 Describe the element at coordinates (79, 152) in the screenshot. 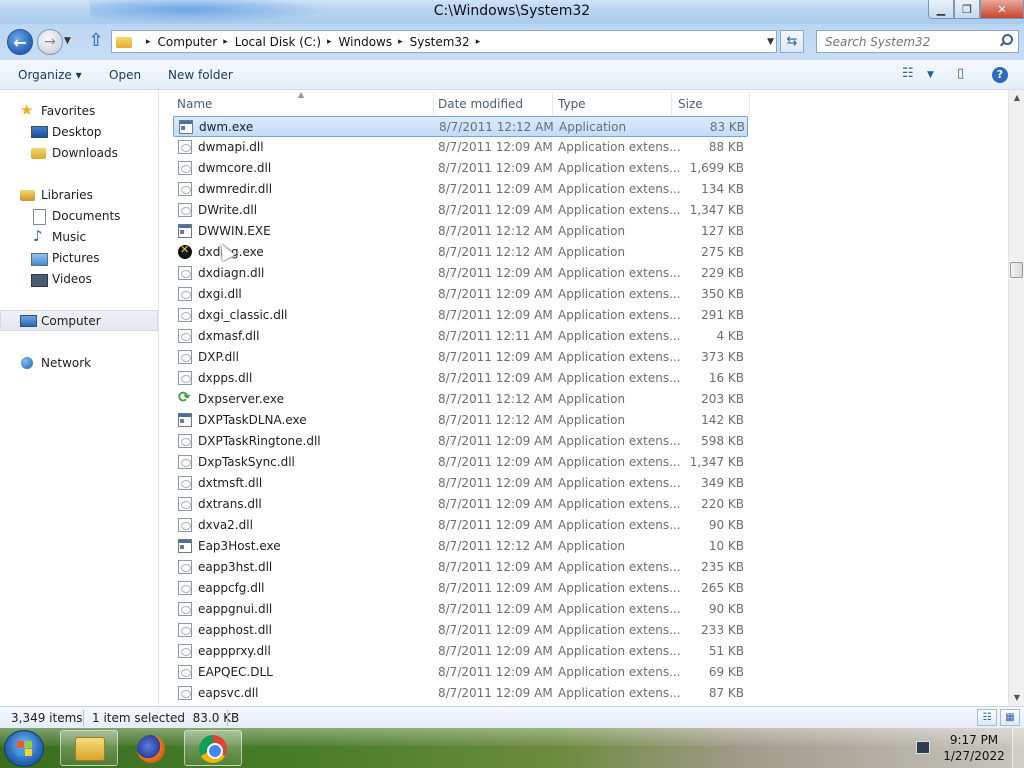

I see `nav-downloads: Downloads` at that location.